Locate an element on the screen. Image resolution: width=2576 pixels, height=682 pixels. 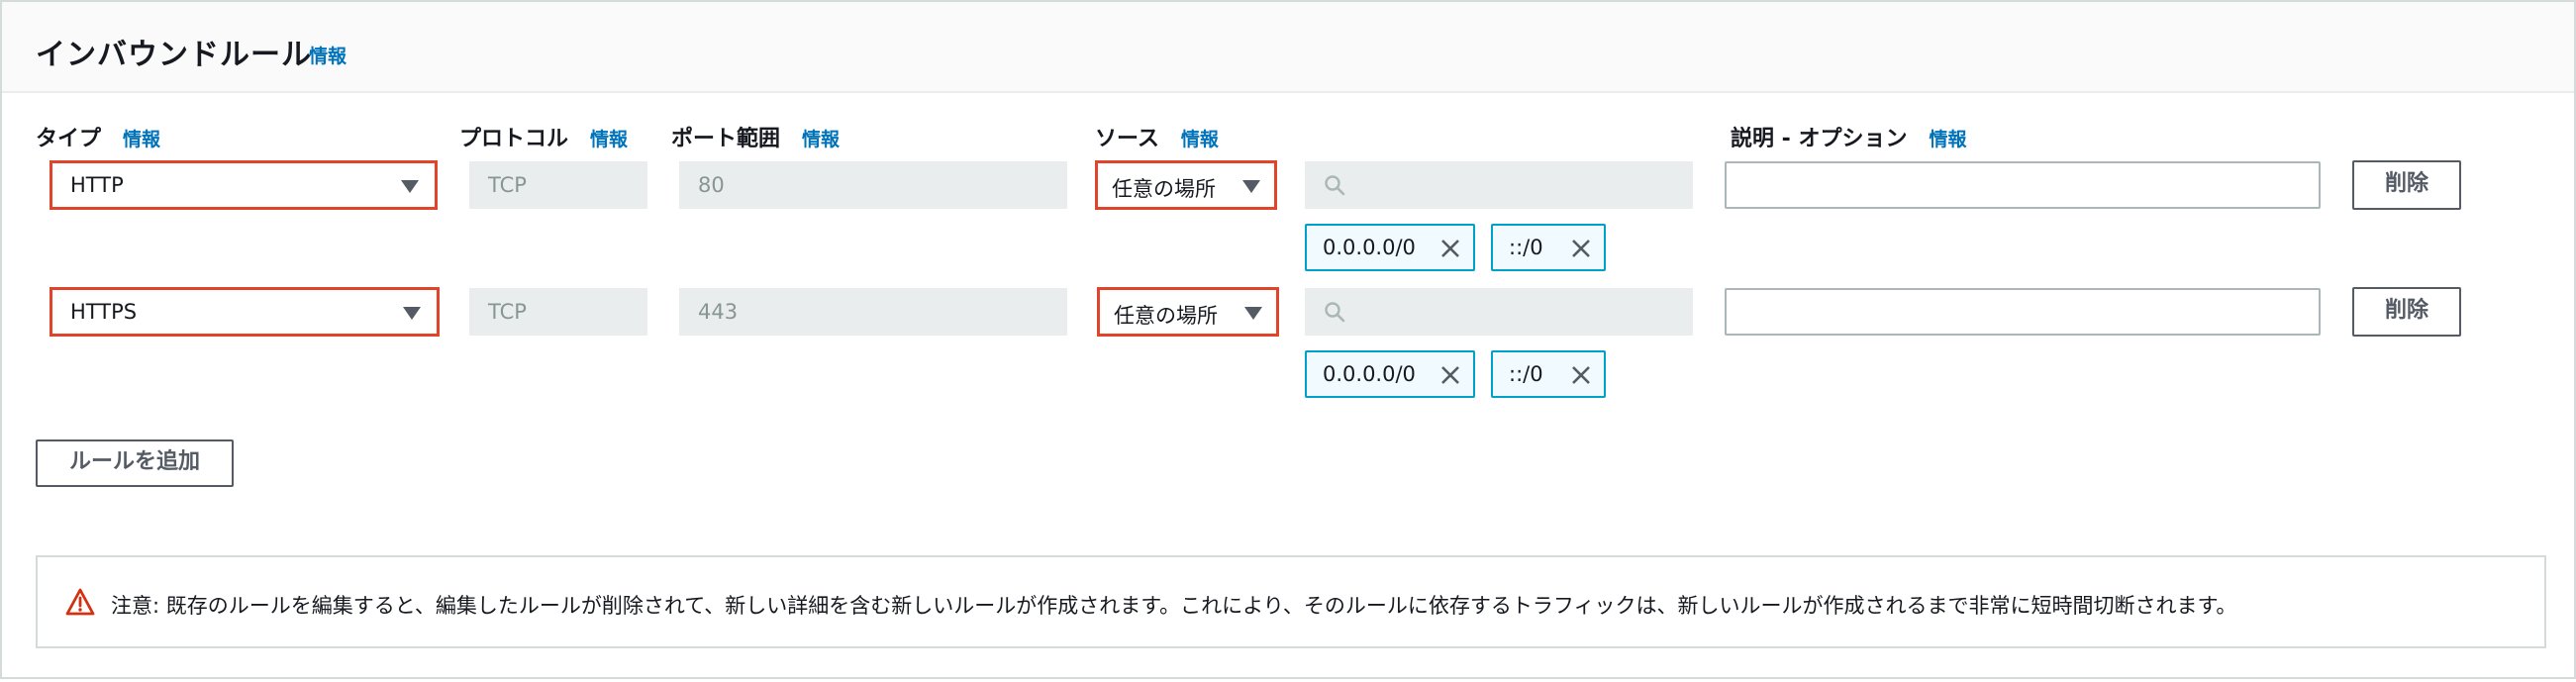
column-label-port-range: ポート範囲 情報 is located at coordinates (756, 136).